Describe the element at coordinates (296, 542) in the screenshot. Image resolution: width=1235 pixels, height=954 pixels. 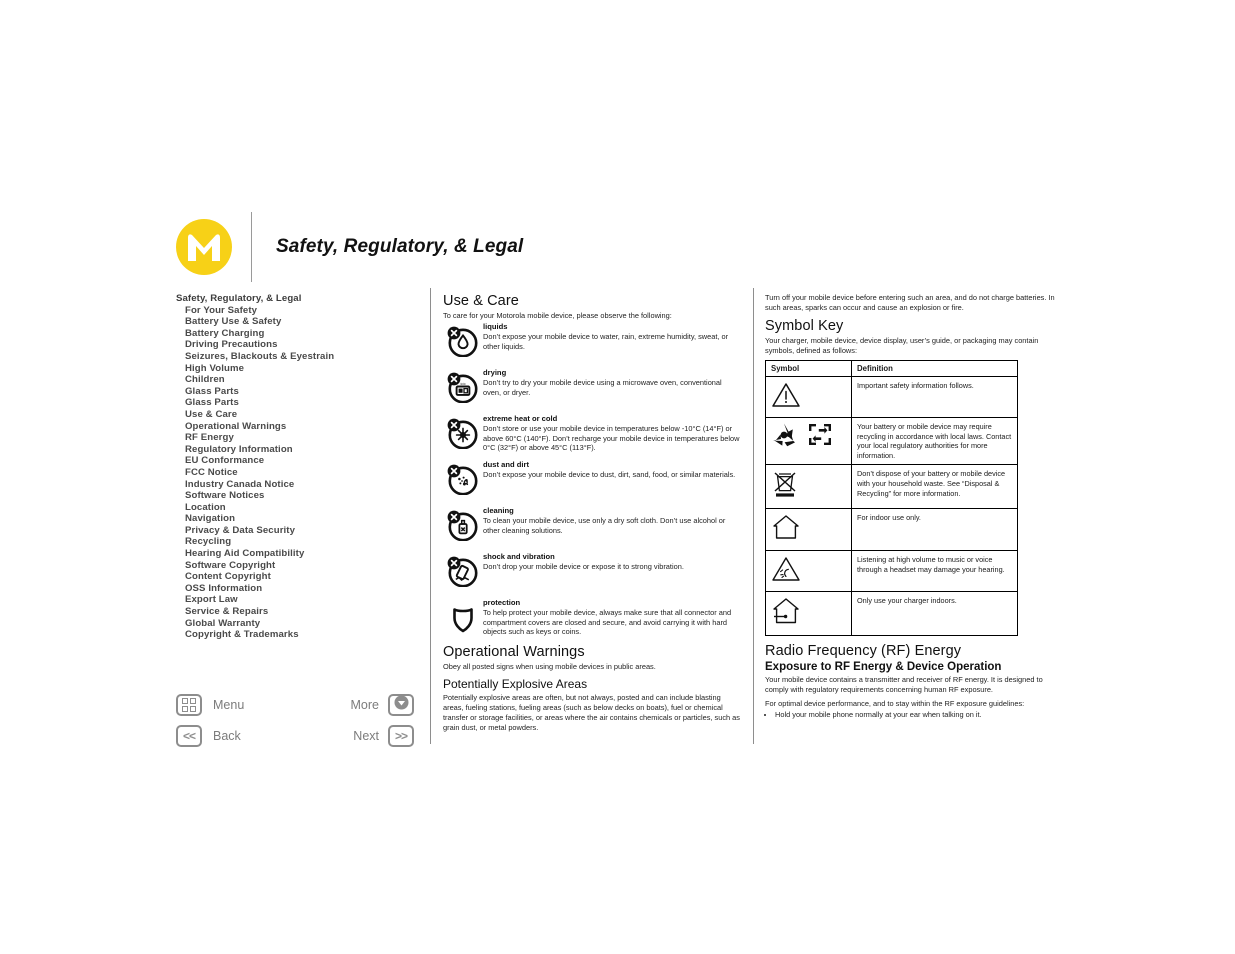
I see `sidebar-item-recycling: Recycling` at that location.